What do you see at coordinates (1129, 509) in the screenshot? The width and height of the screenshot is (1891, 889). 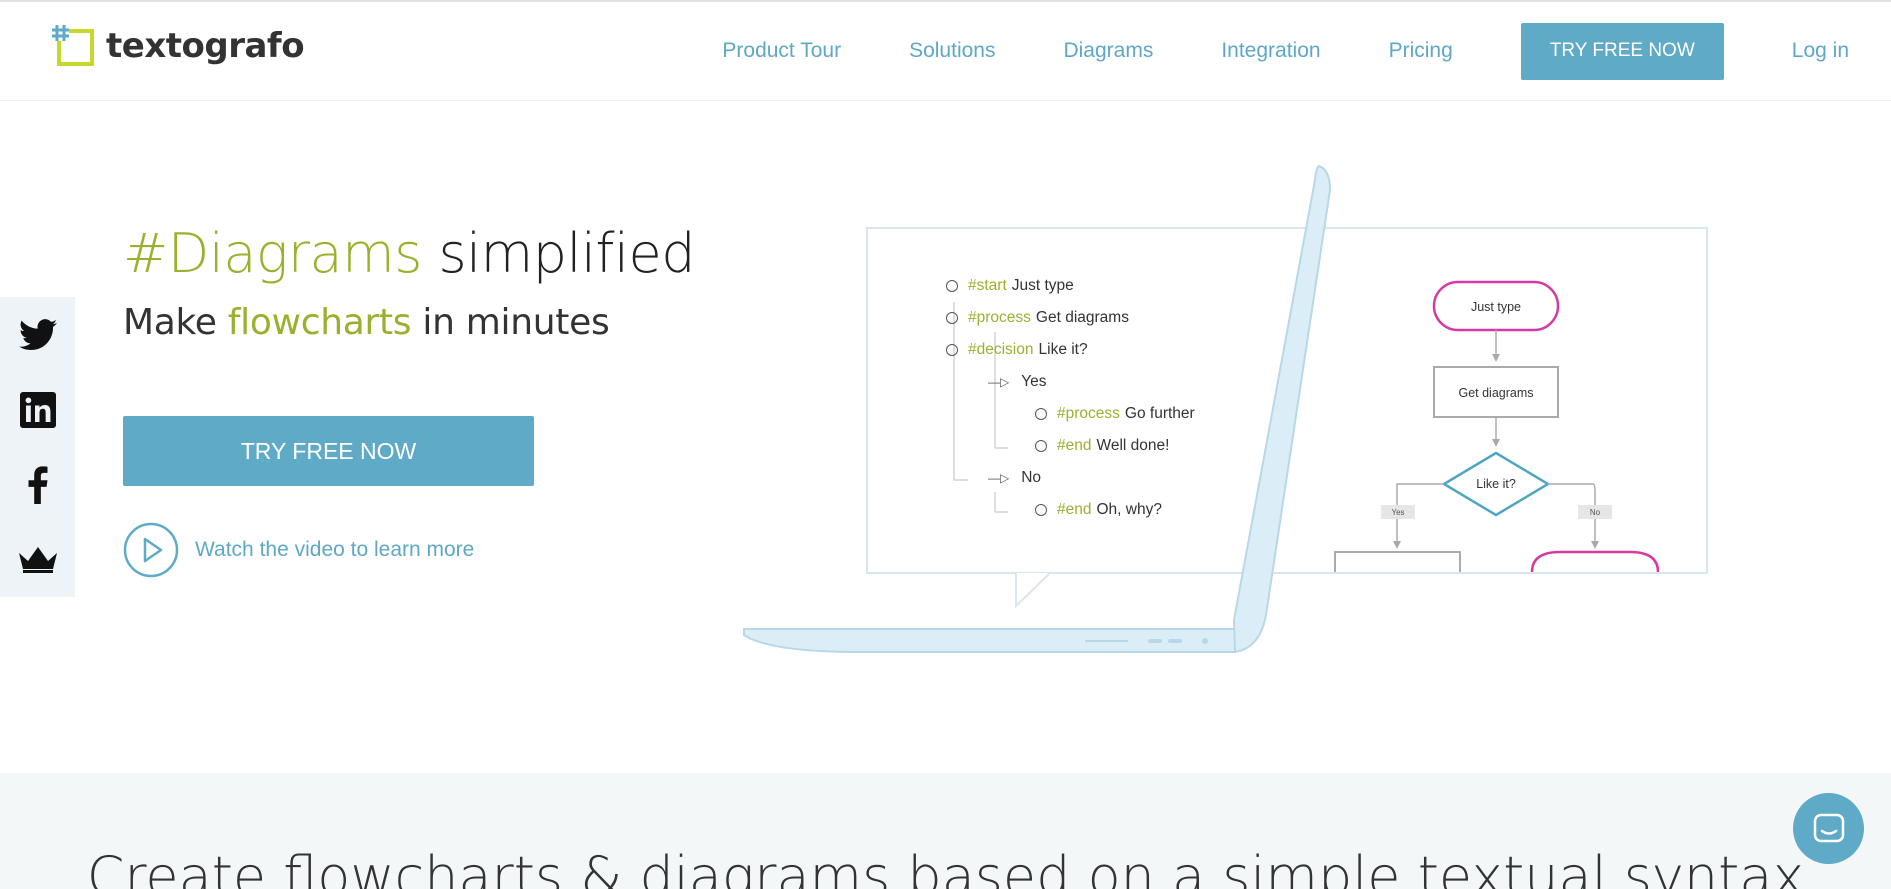 I see `list-text: Oh, why?` at bounding box center [1129, 509].